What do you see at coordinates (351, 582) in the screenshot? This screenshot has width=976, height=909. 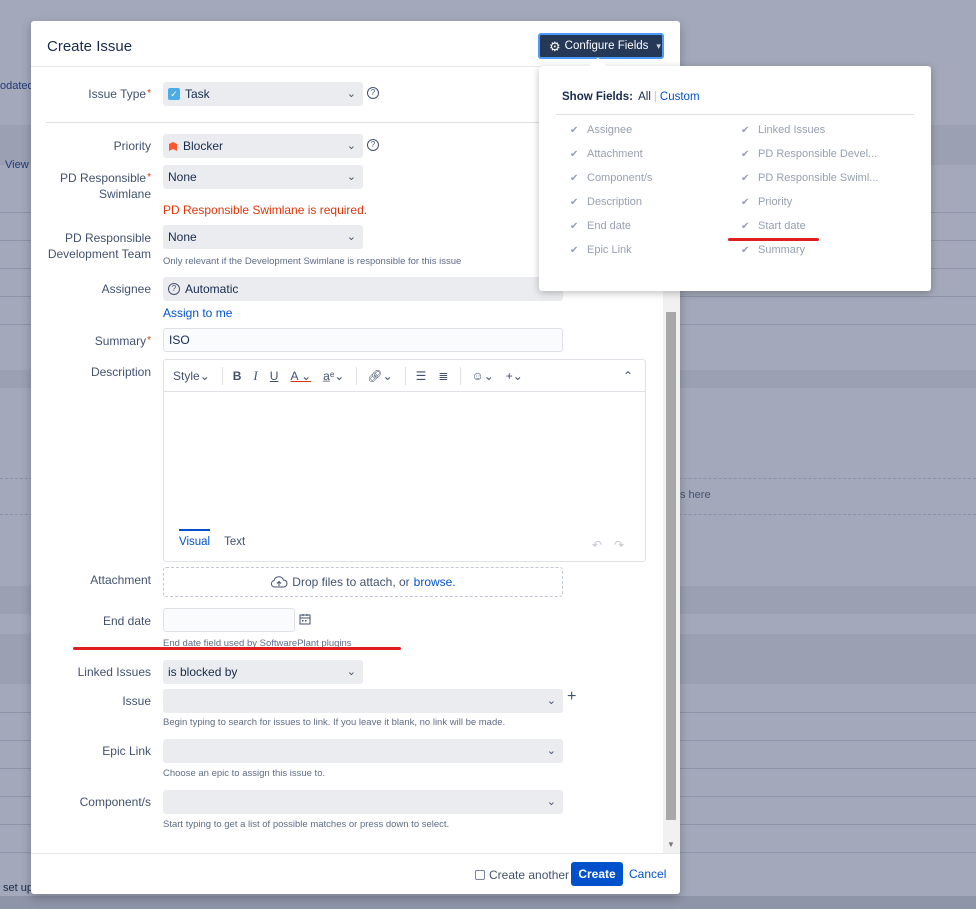 I see `drop-files-text: Drop files to attach, or` at bounding box center [351, 582].